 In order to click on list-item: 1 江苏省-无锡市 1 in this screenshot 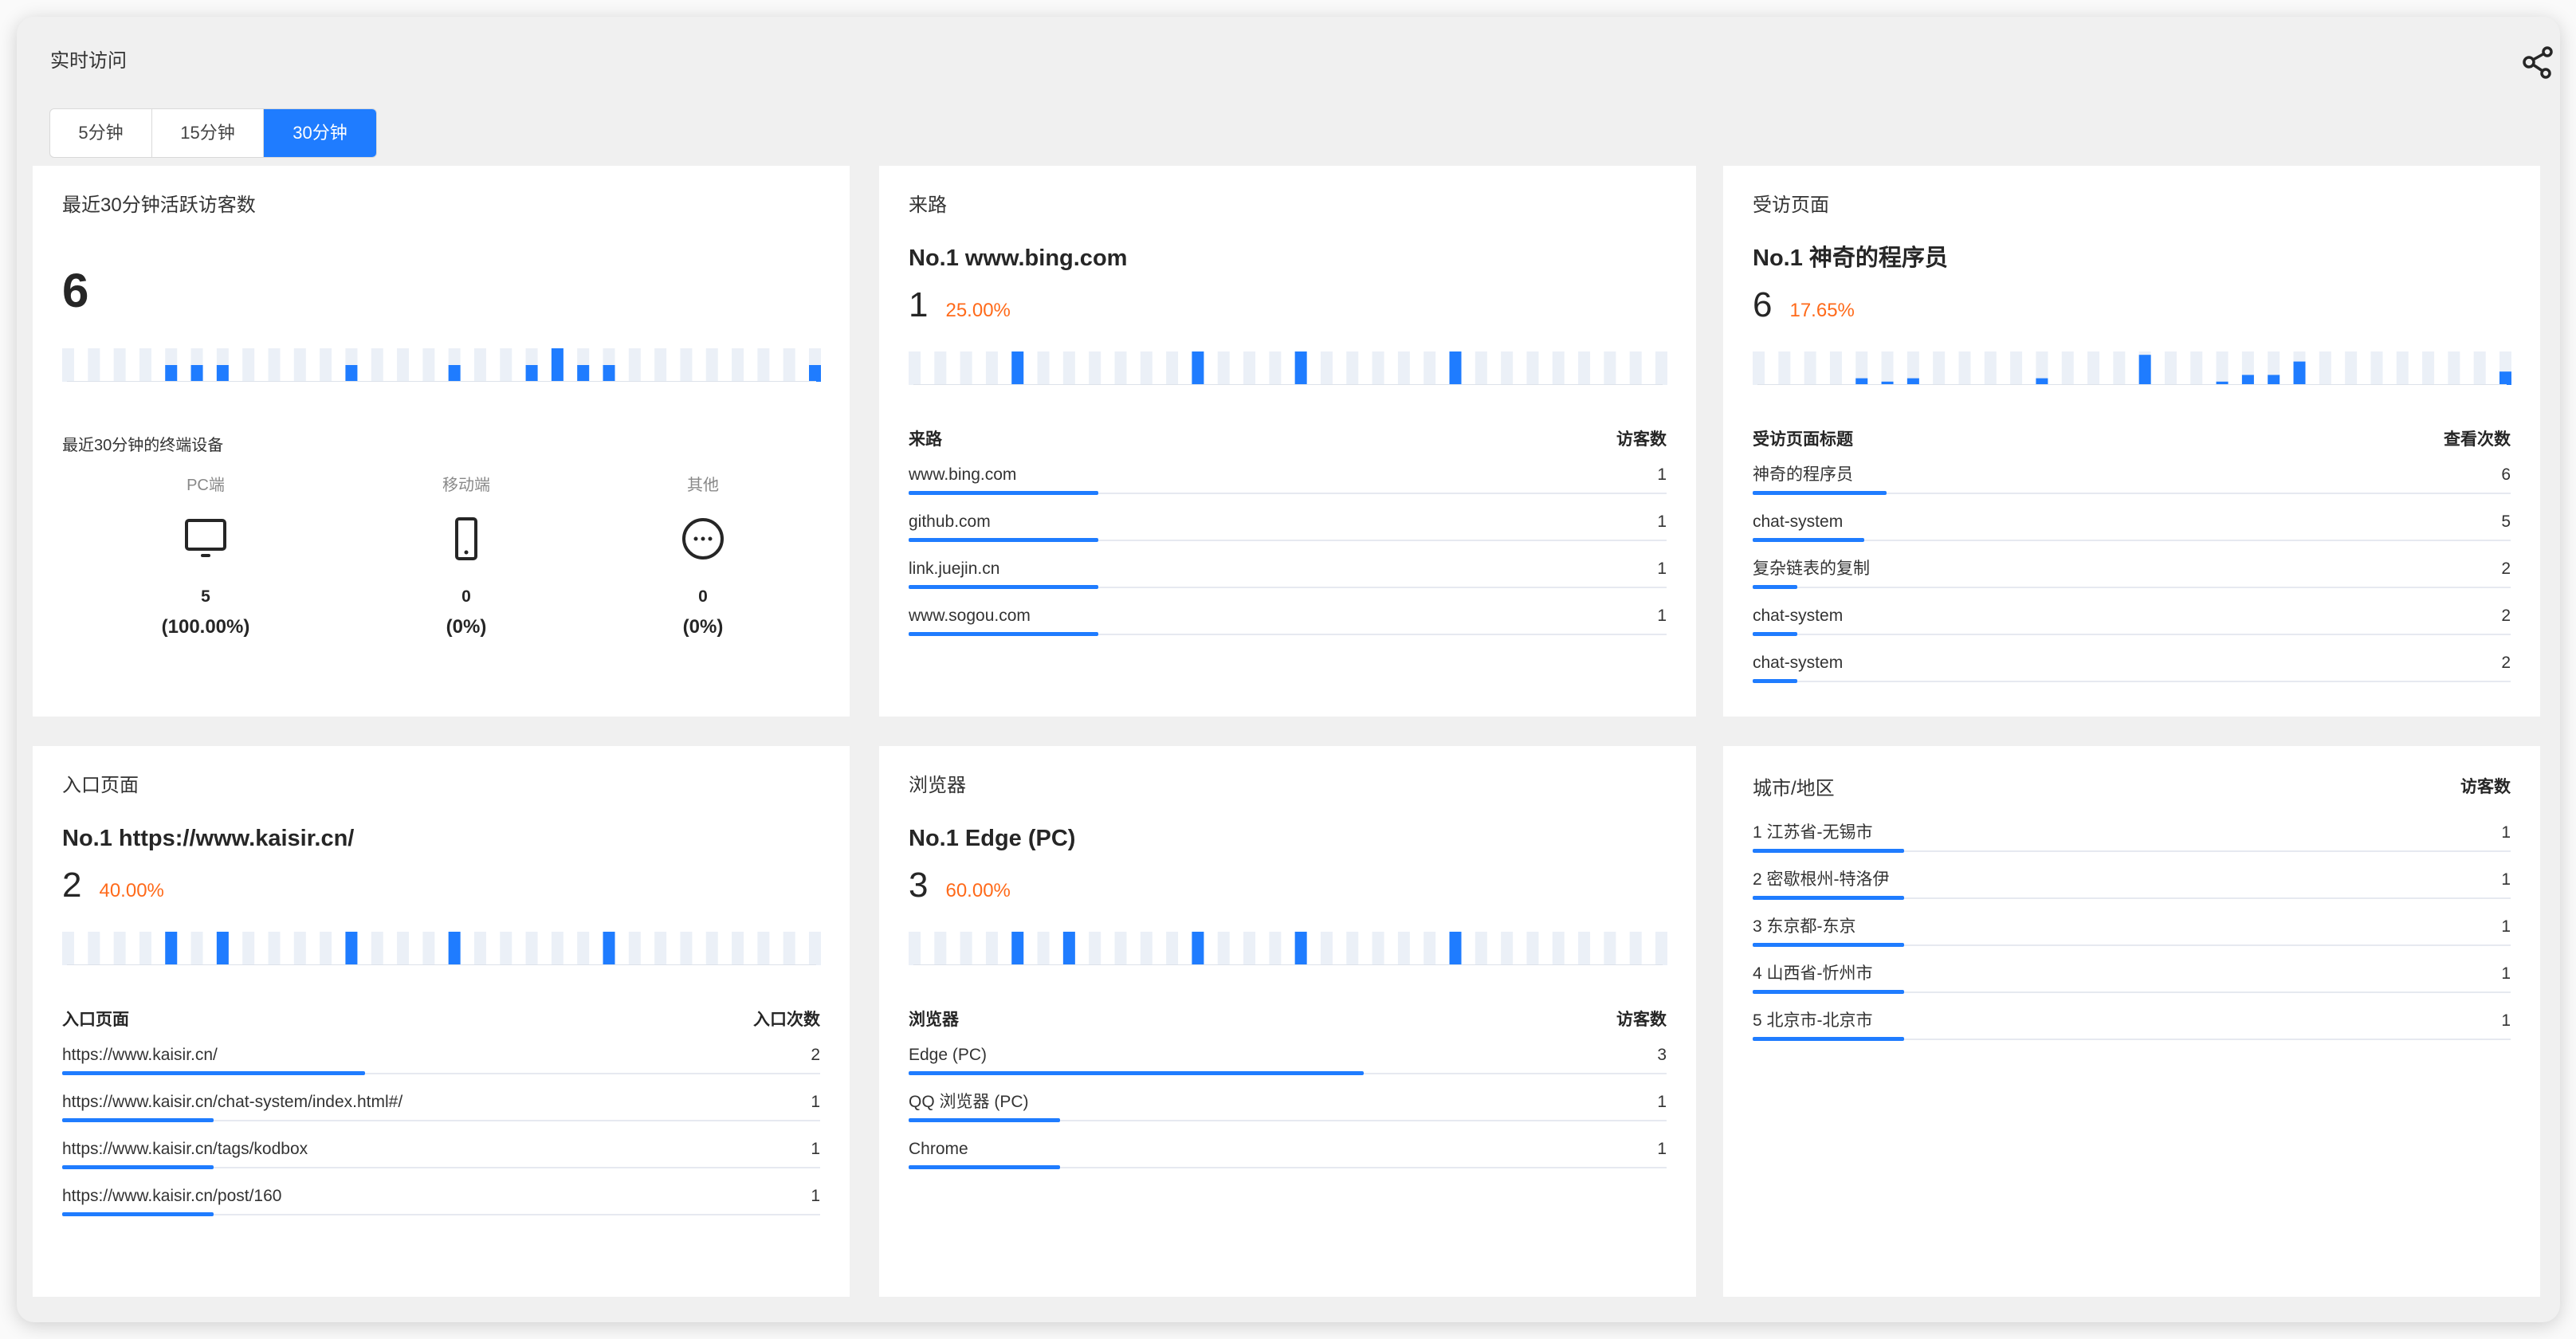, I will do `click(2132, 835)`.